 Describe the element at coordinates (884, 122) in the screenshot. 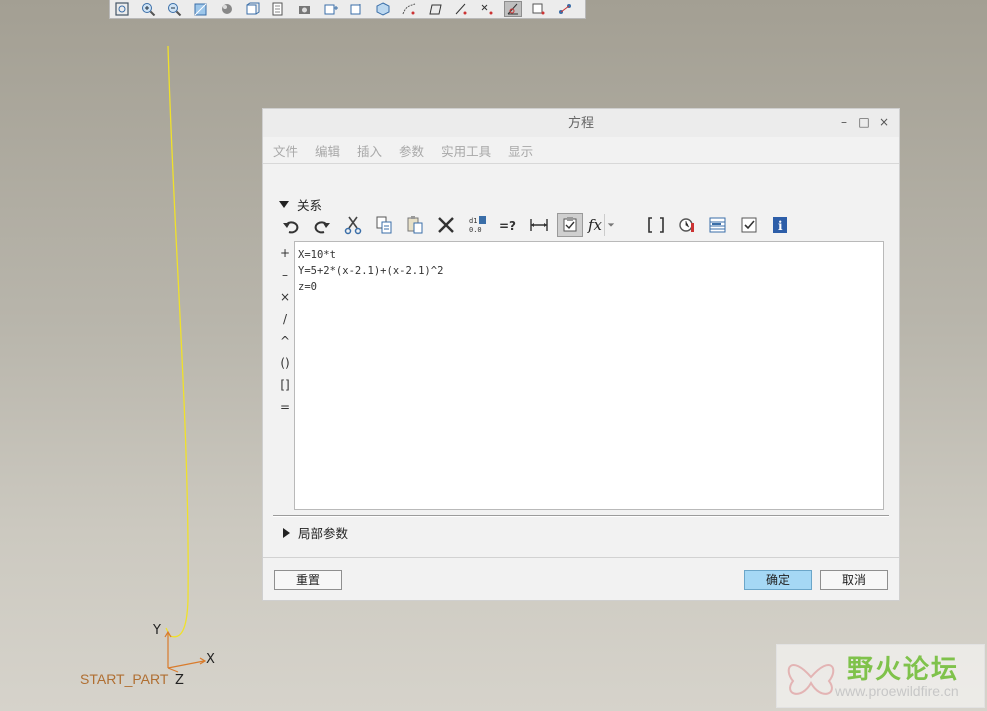

I see `close-button: ×` at that location.